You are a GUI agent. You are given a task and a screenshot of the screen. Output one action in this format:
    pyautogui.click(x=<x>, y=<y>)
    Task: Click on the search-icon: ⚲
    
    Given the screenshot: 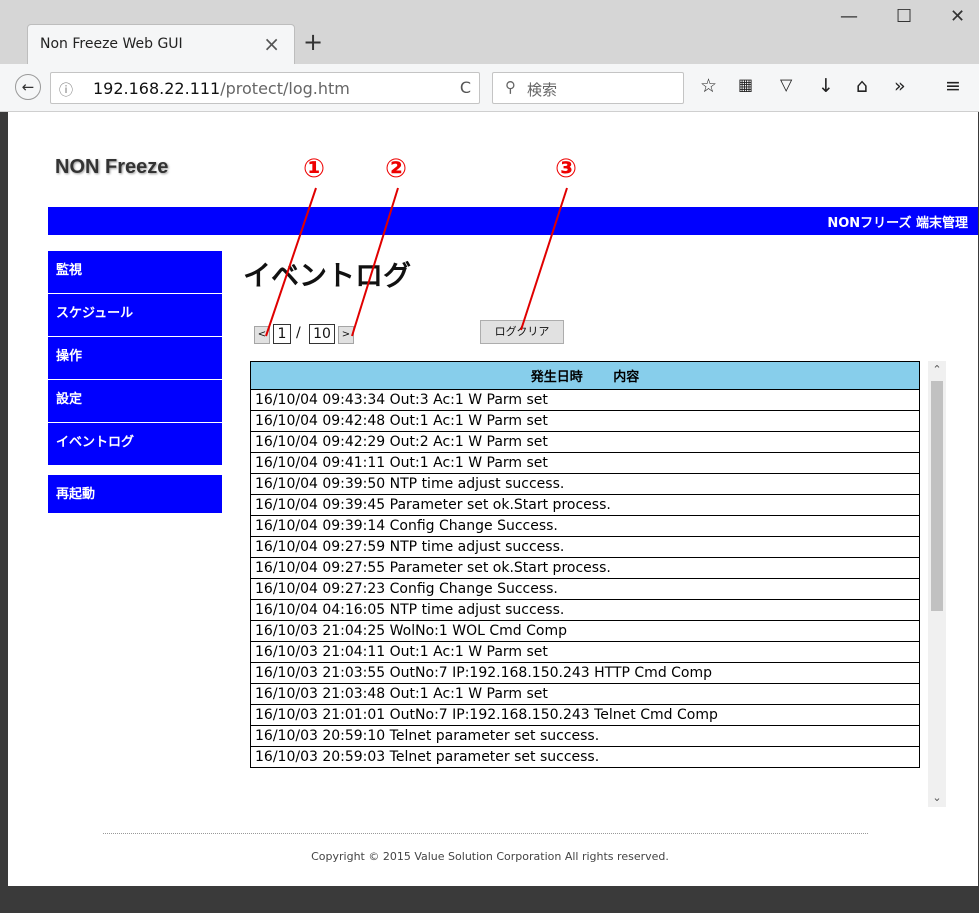 What is the action you would take?
    pyautogui.click(x=510, y=87)
    